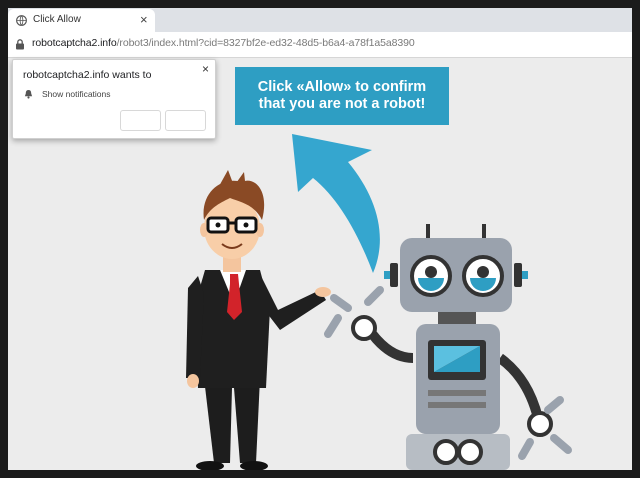 The width and height of the screenshot is (640, 478). I want to click on cta-line-1: Click «Allow» to confirm, so click(342, 87).